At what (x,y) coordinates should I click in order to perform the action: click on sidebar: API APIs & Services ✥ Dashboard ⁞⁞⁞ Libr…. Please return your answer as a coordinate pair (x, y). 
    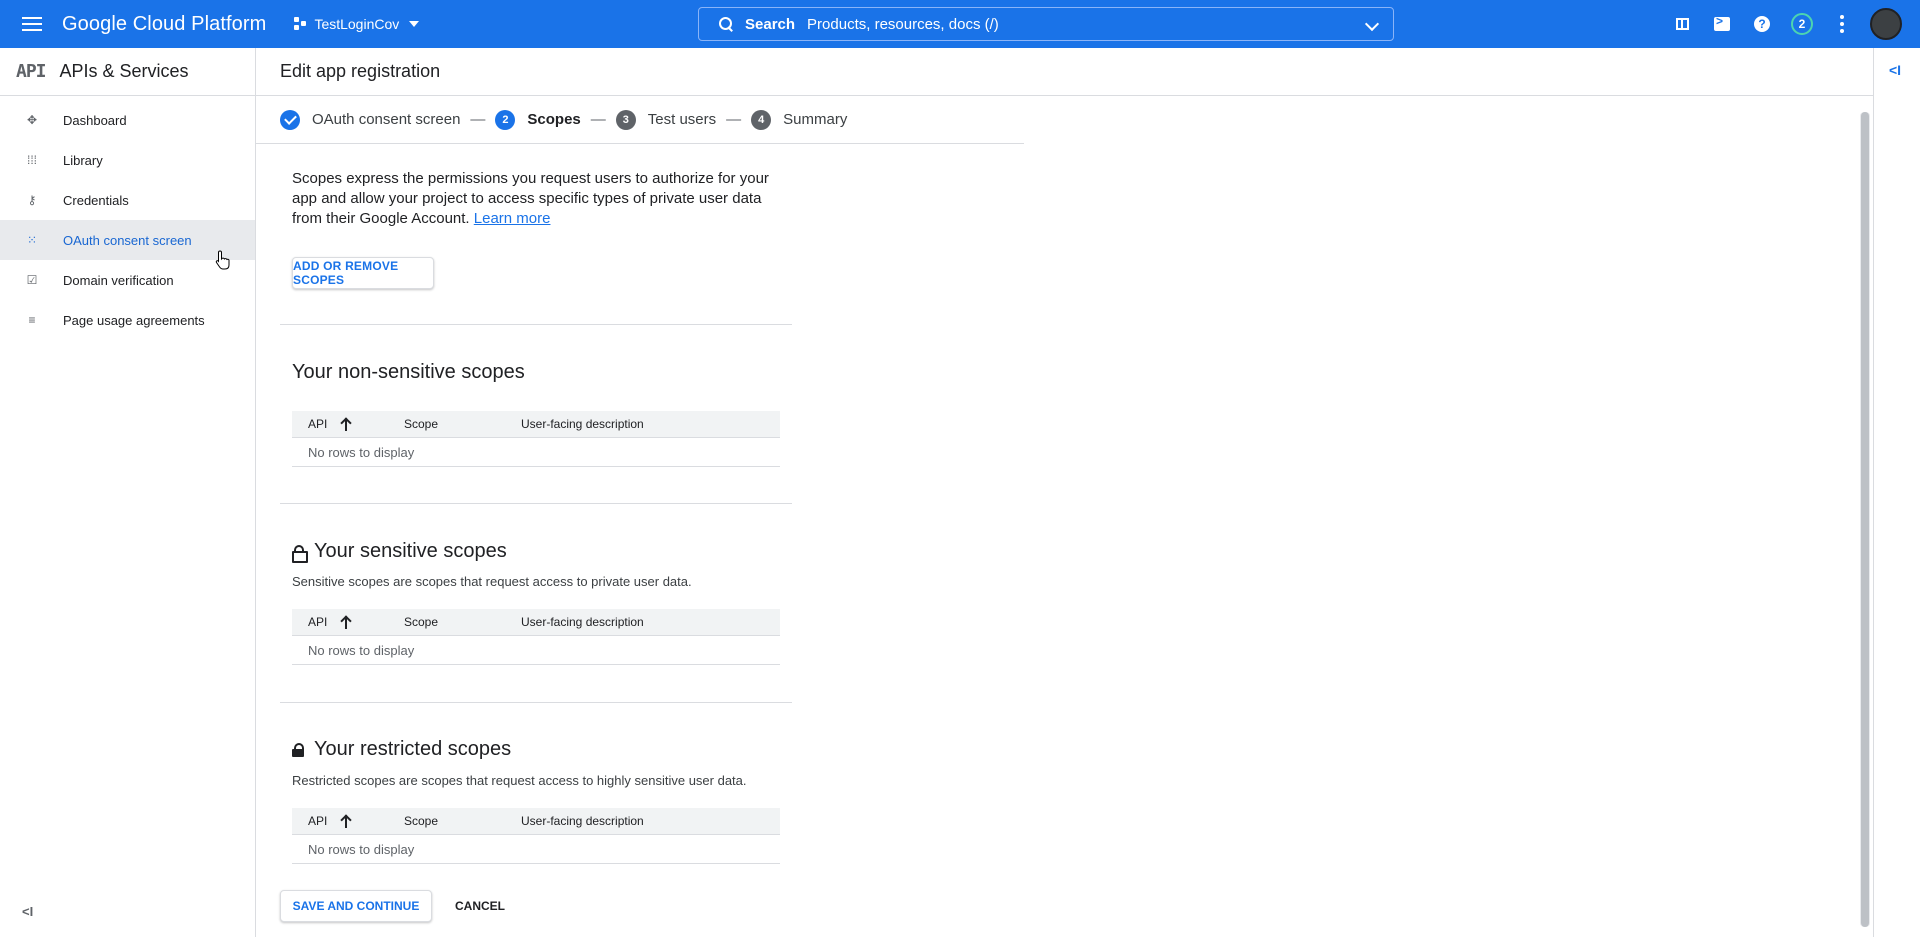
    Looking at the image, I should click on (128, 492).